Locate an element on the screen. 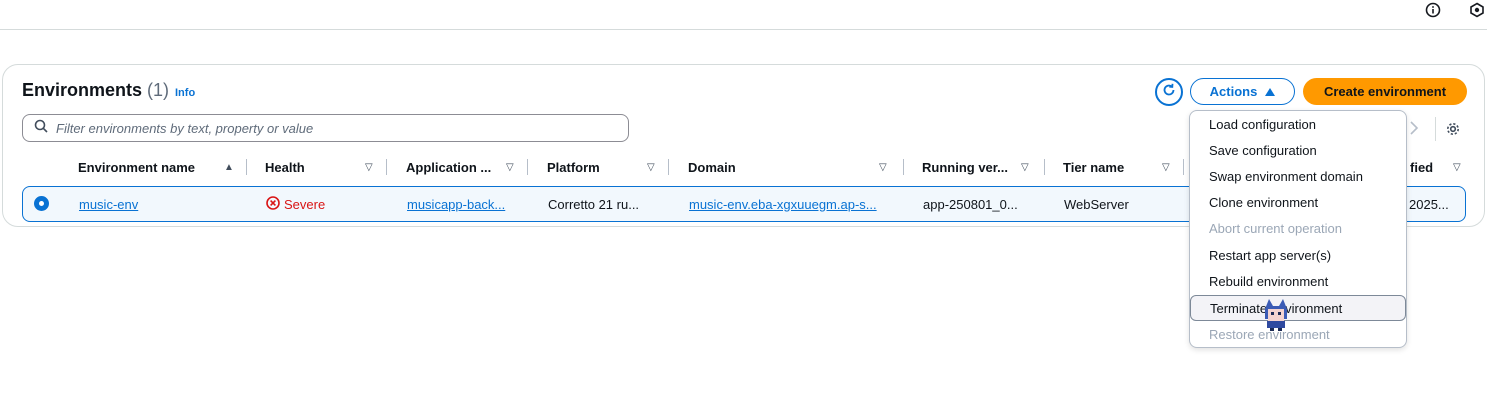 The width and height of the screenshot is (1487, 416). column-header-domain: Domain ▽ is located at coordinates (793, 167).